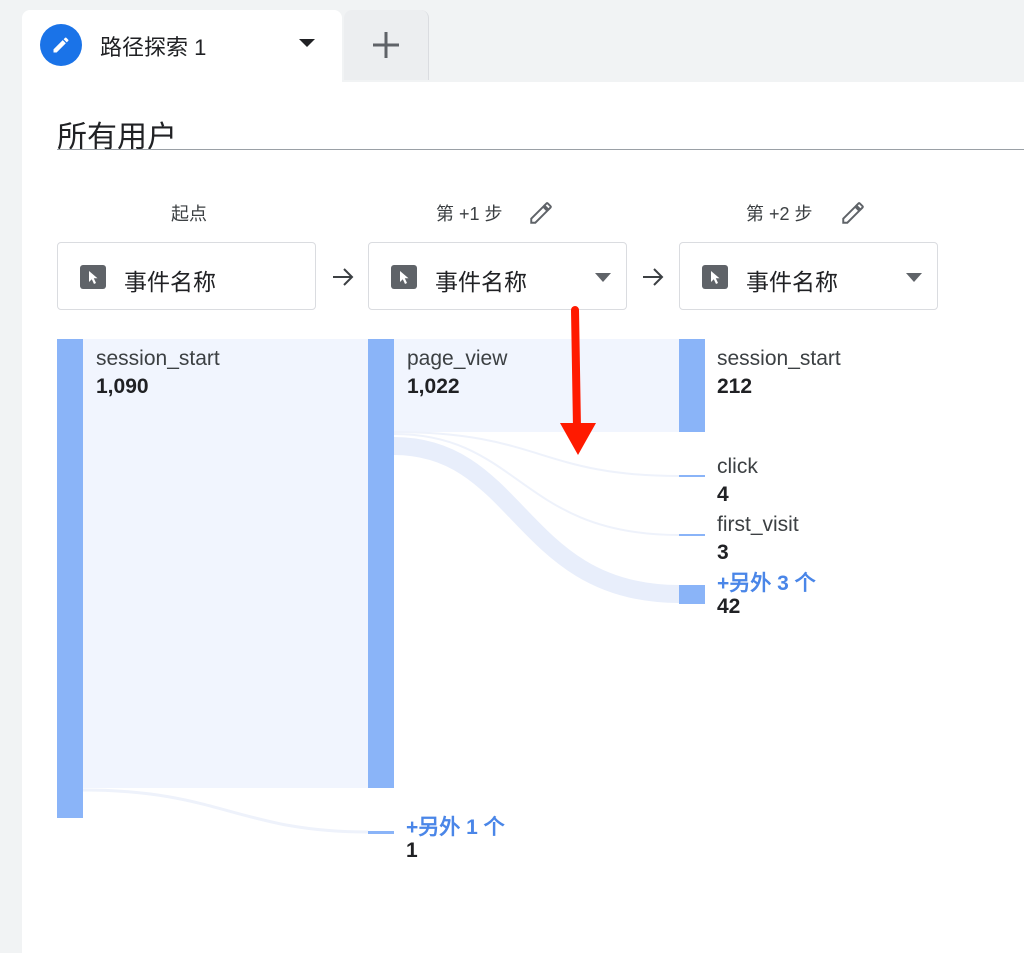 The image size is (1024, 953). I want to click on page-view-node-bar, so click(381, 563).